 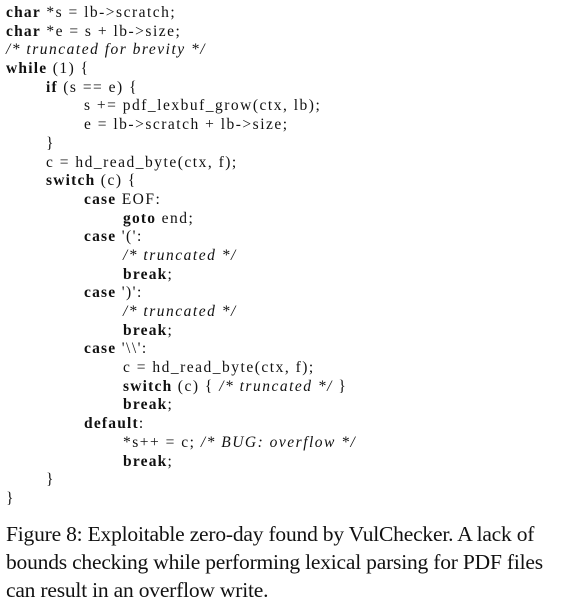 I want to click on code-line: /* truncated for brevity */, so click(x=286, y=50).